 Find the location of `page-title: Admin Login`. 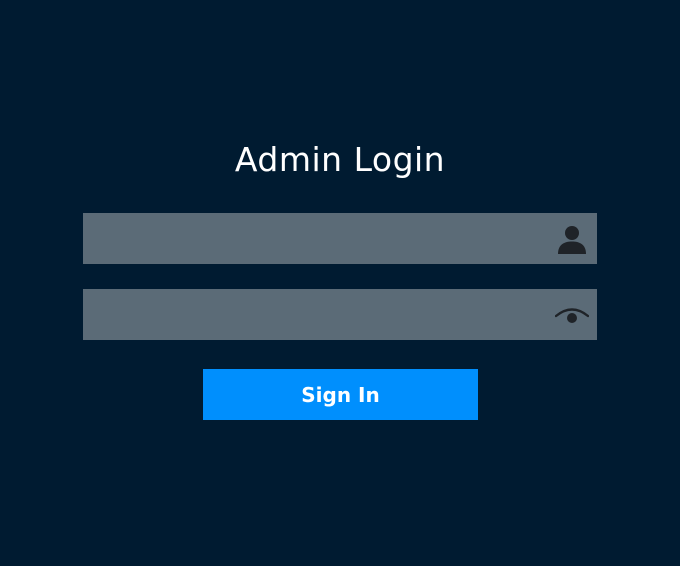

page-title: Admin Login is located at coordinates (340, 159).